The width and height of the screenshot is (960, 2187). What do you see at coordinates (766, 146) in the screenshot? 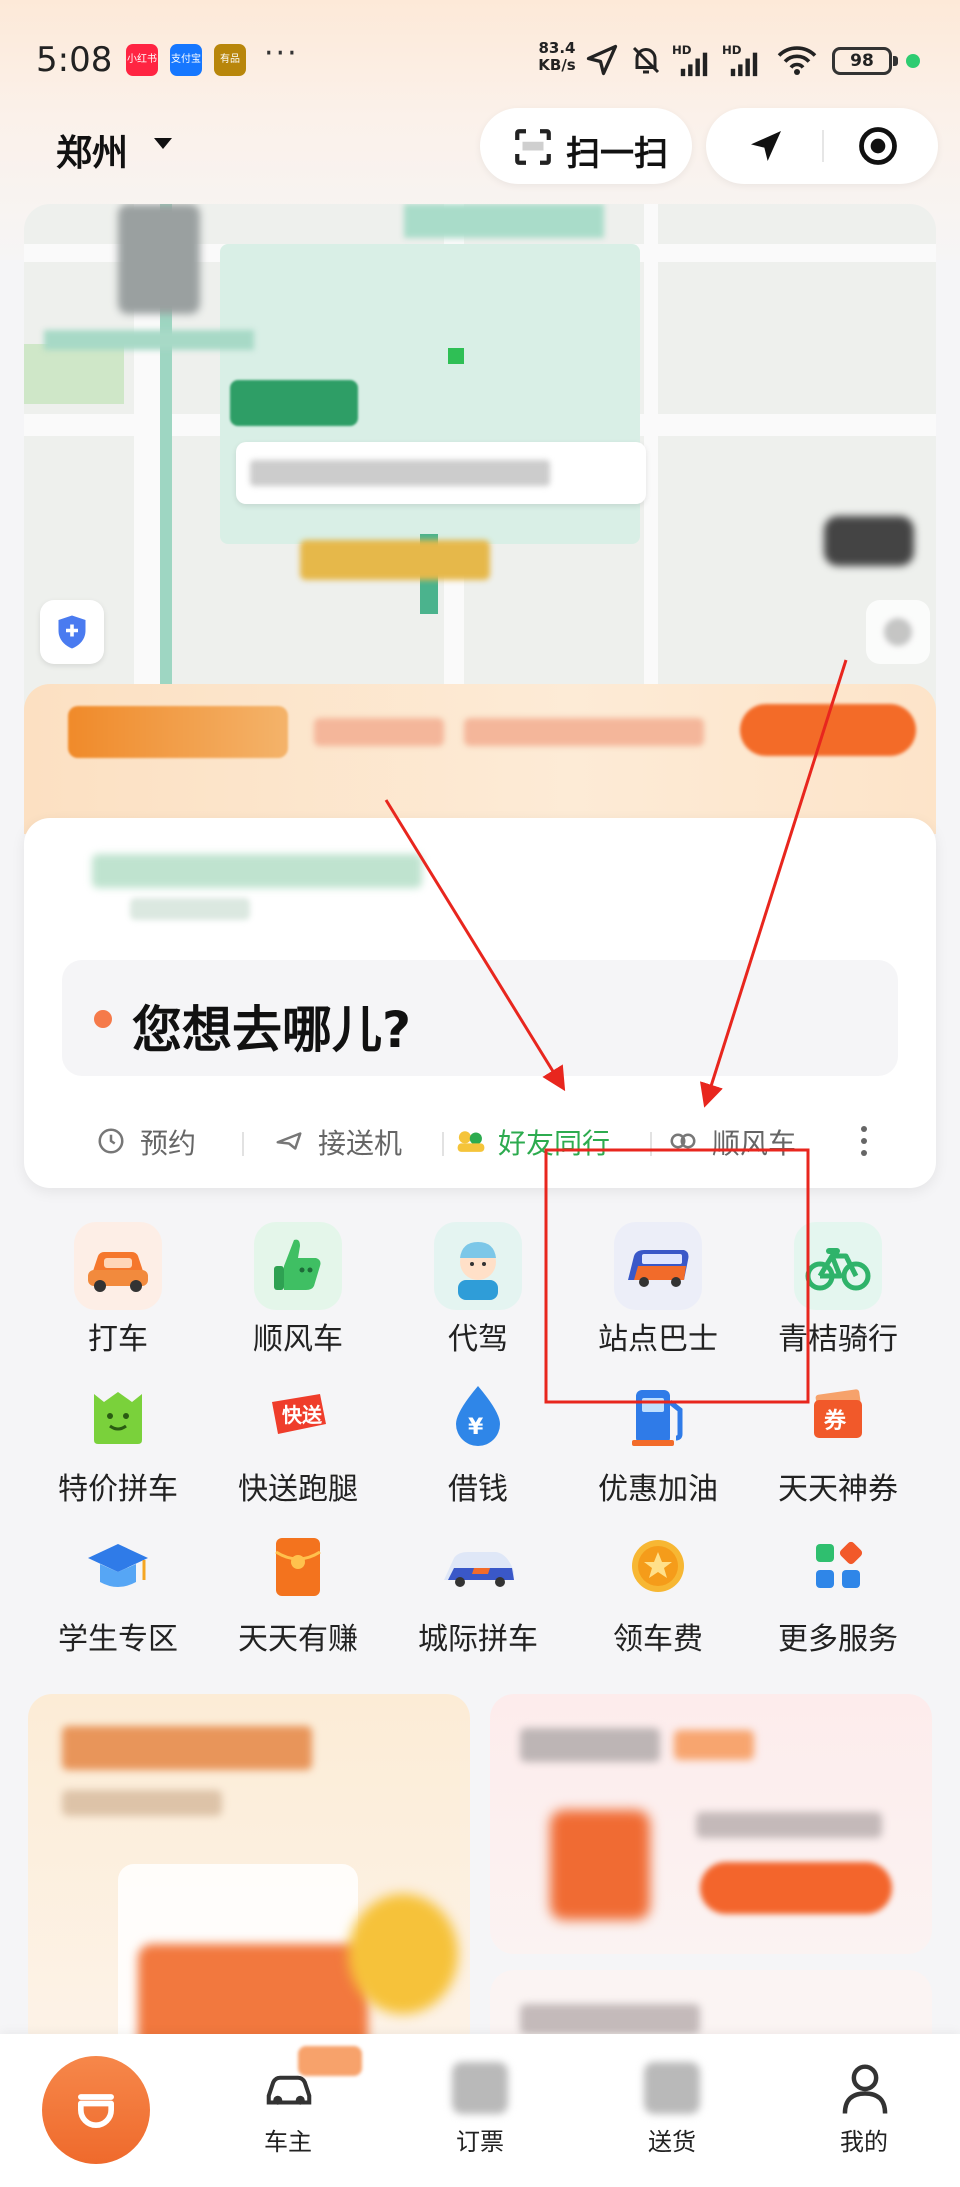
I see `navigation-arrow-icon` at bounding box center [766, 146].